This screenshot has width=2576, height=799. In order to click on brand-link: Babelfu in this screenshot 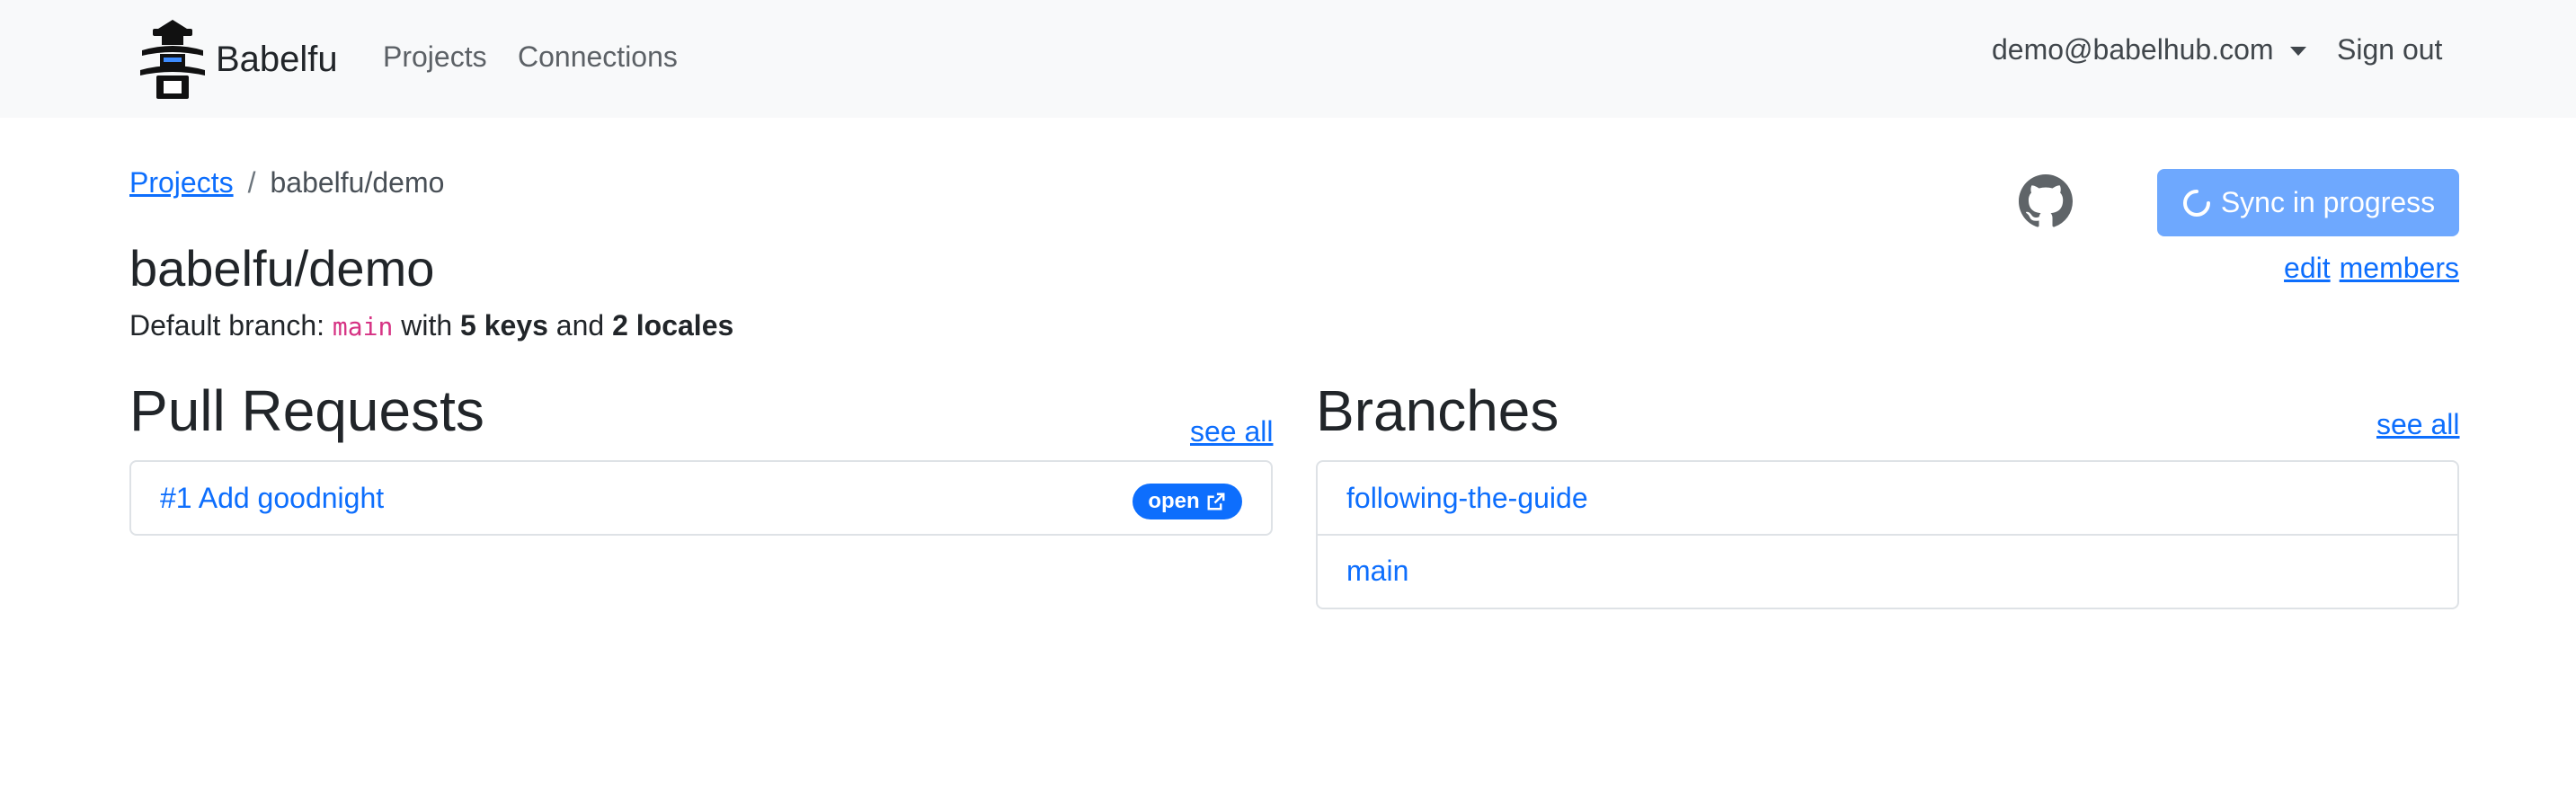, I will do `click(238, 59)`.